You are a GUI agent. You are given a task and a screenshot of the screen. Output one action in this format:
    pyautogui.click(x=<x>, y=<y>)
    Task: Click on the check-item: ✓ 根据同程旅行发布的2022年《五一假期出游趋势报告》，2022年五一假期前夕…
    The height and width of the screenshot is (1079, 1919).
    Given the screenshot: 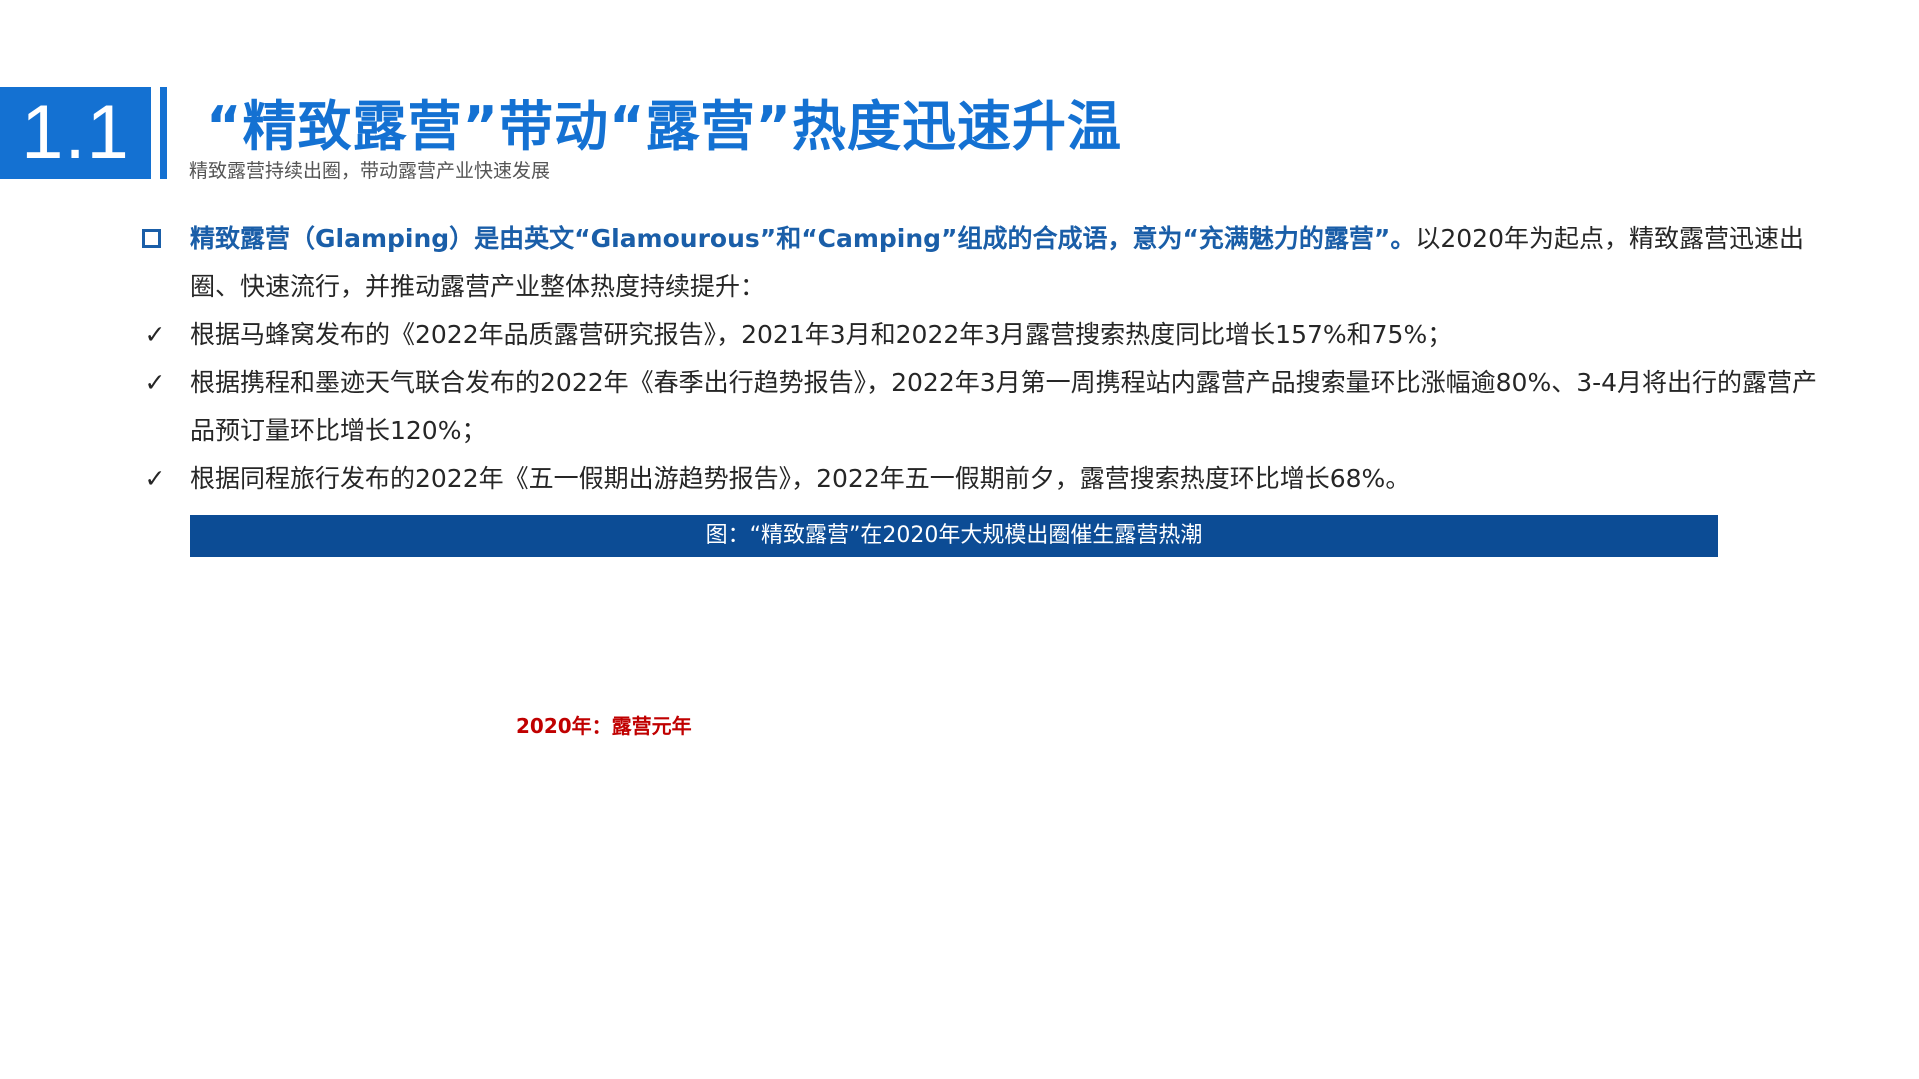 What is the action you would take?
    pyautogui.click(x=990, y=479)
    